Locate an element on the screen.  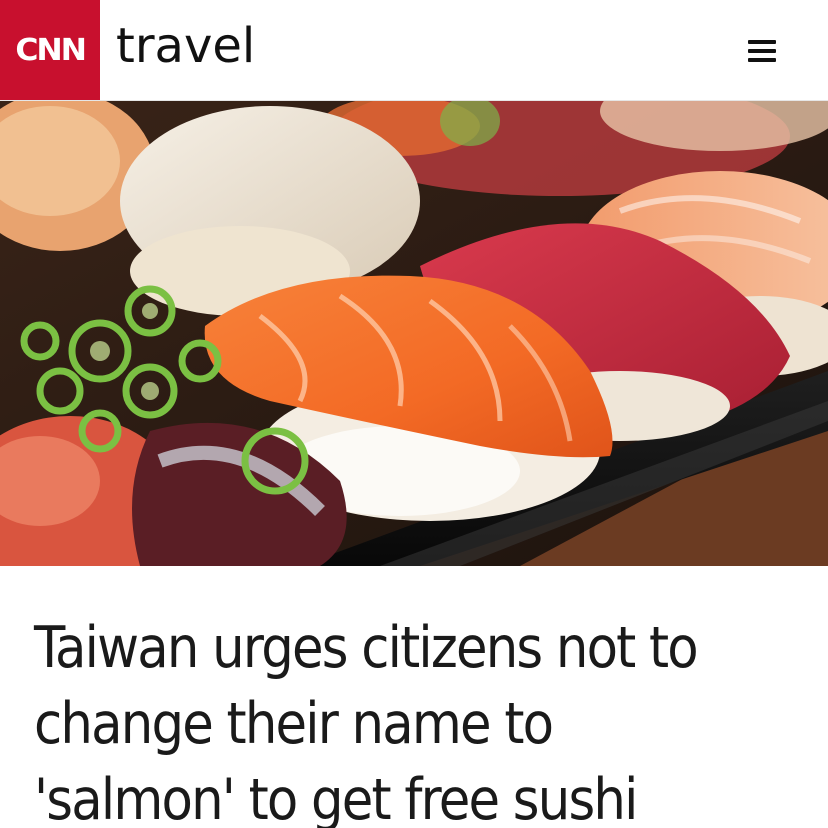
logo-text: CNN is located at coordinates (51, 50).